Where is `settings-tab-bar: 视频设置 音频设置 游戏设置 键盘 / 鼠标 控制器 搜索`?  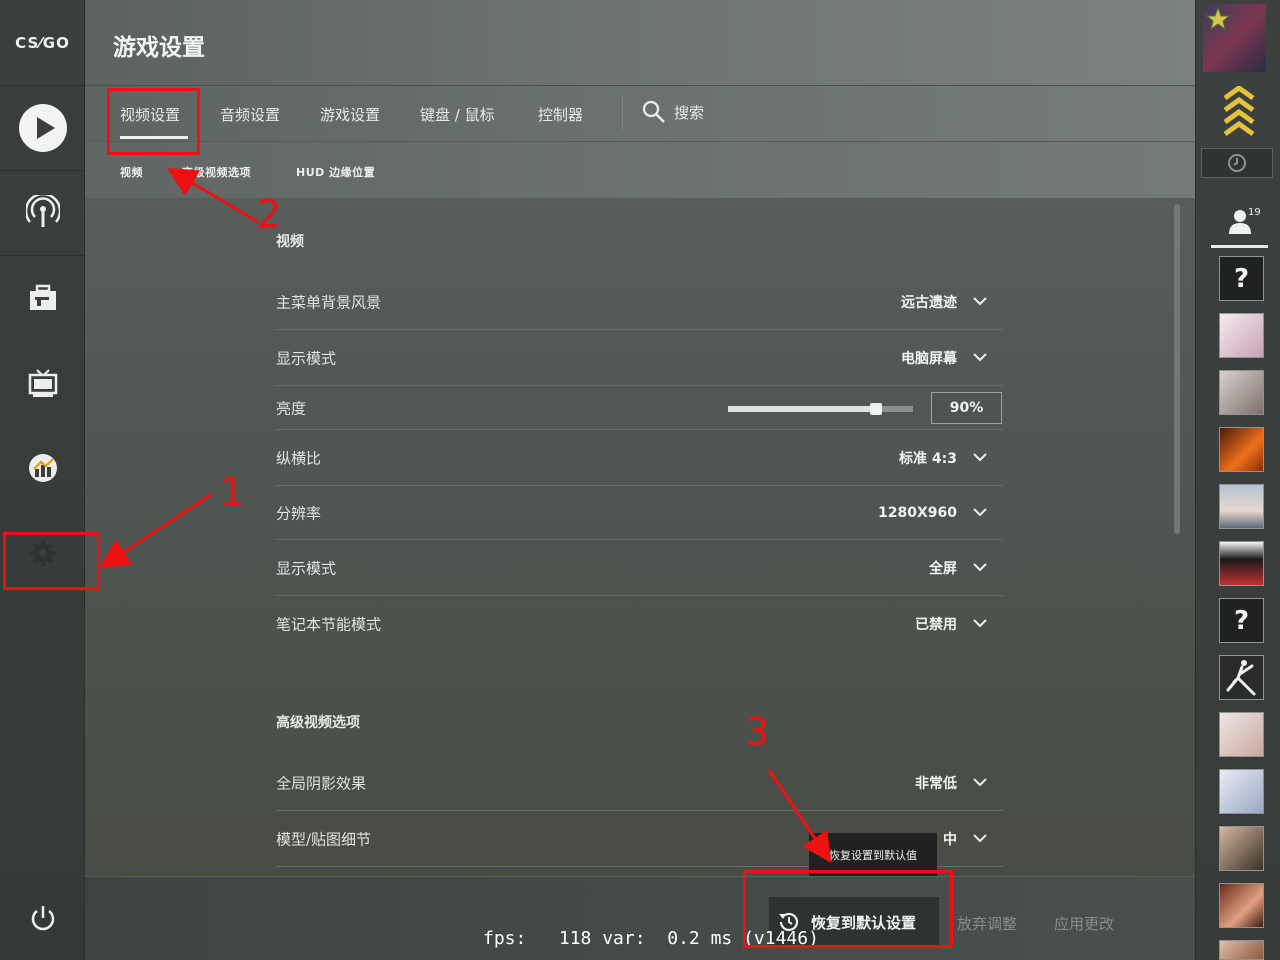
settings-tab-bar: 视频设置 音频设置 游戏设置 键盘 / 鼠标 控制器 搜索 is located at coordinates (640, 114).